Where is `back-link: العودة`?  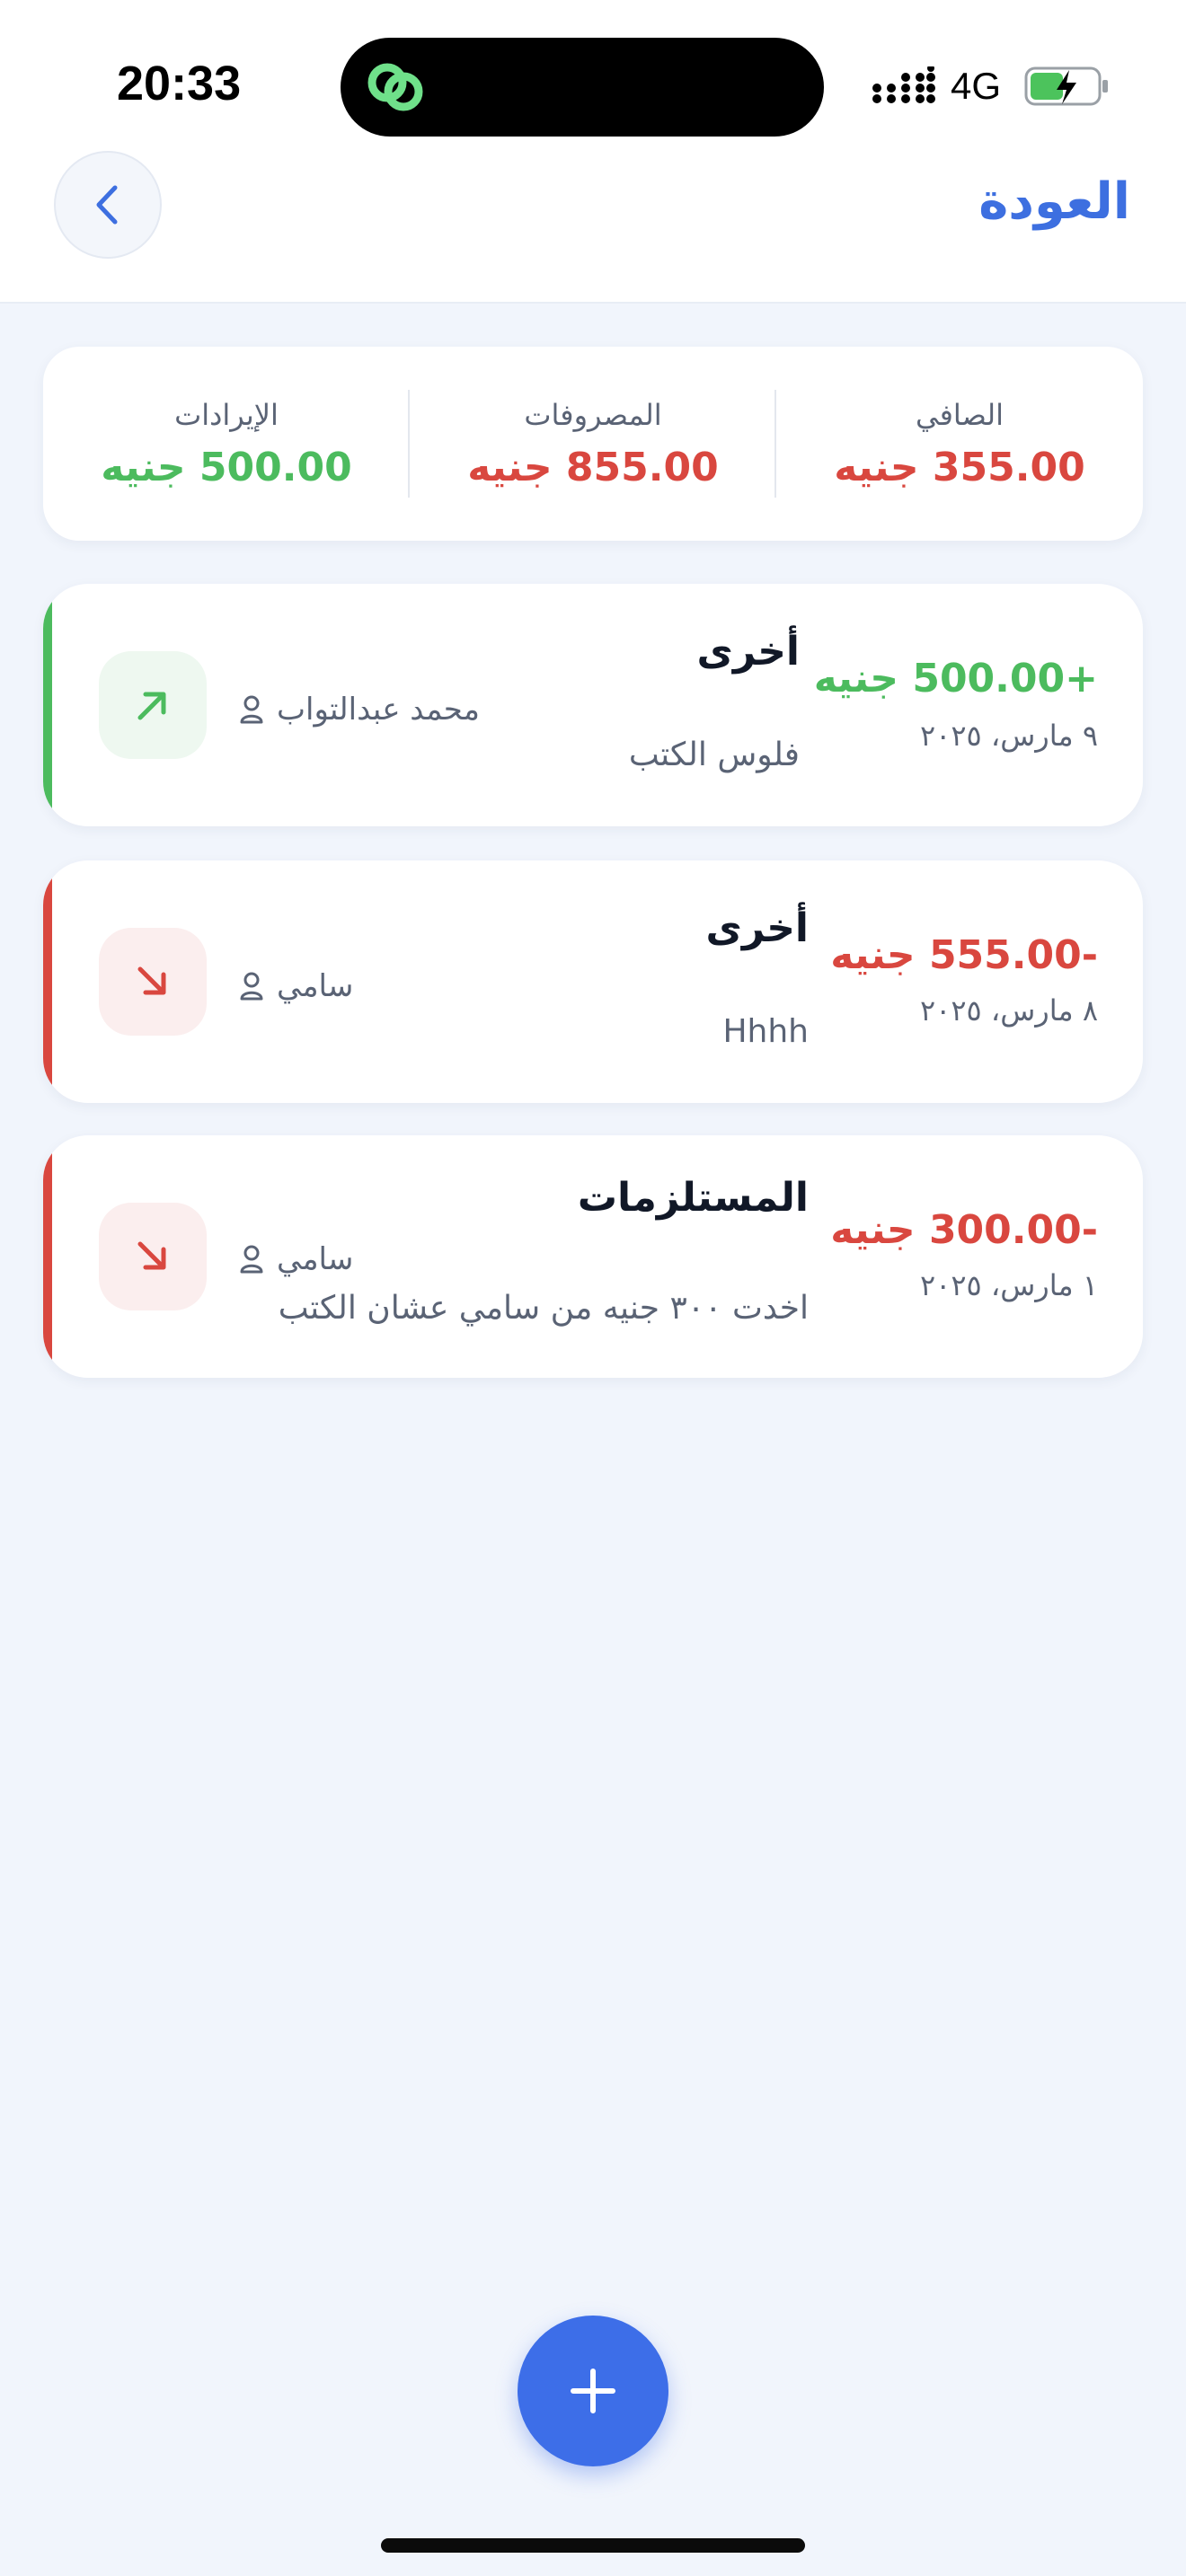
back-link: العودة is located at coordinates (1054, 201).